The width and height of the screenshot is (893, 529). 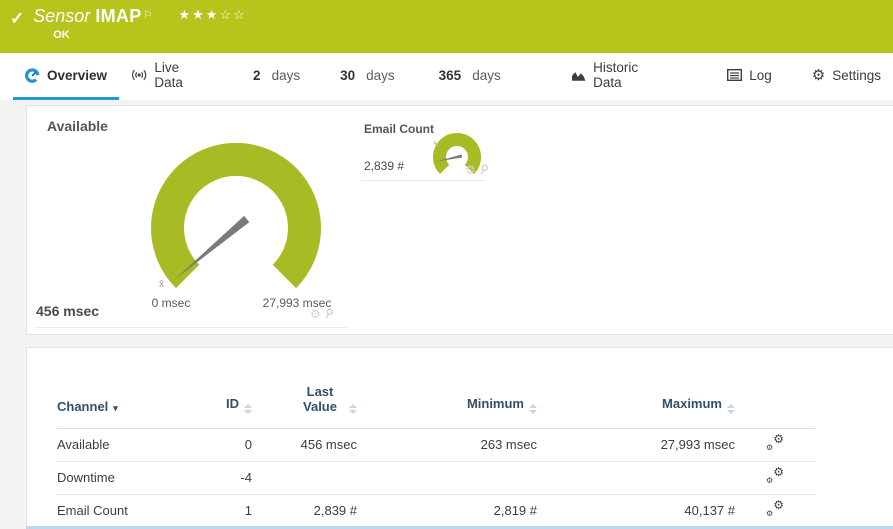 I want to click on tab-historic-data: Historic Data, so click(x=619, y=76).